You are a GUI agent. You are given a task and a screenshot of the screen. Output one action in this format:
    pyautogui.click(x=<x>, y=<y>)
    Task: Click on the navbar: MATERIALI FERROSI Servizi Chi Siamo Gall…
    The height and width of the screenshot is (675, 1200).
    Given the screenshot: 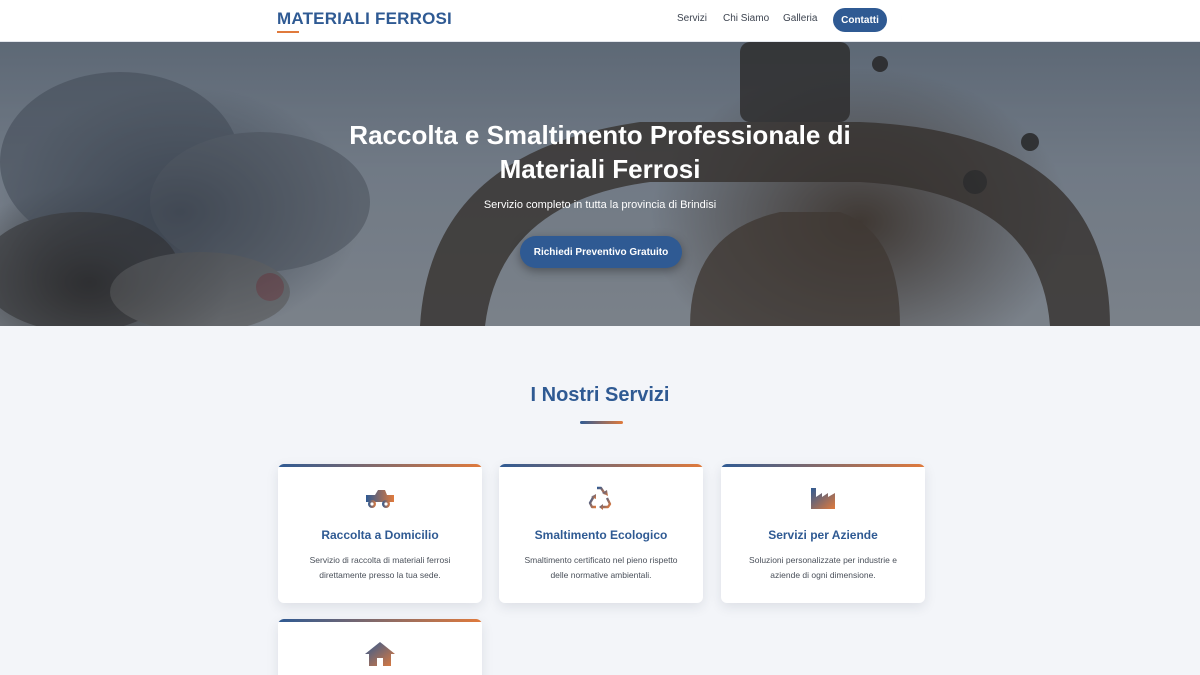 What is the action you would take?
    pyautogui.click(x=600, y=21)
    